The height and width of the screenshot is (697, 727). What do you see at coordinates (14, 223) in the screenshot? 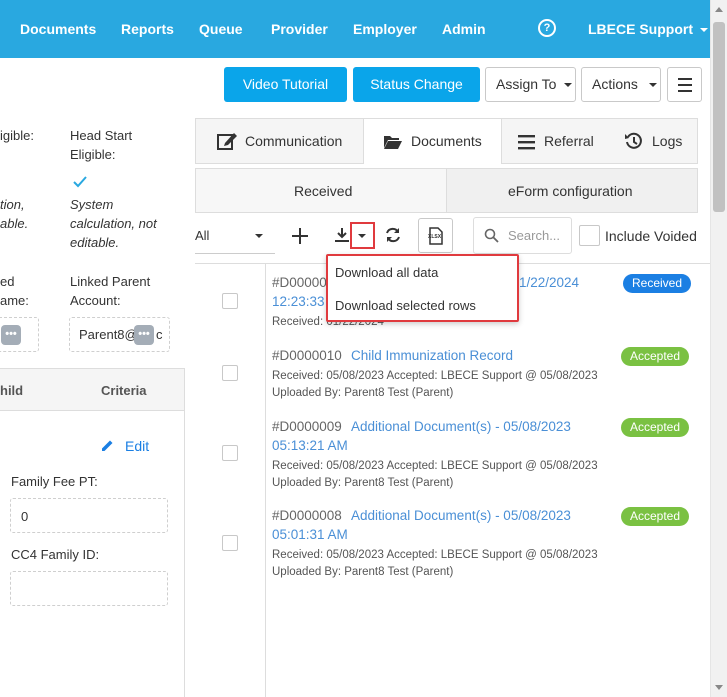
I see `calc-note-partial-line2: able.` at bounding box center [14, 223].